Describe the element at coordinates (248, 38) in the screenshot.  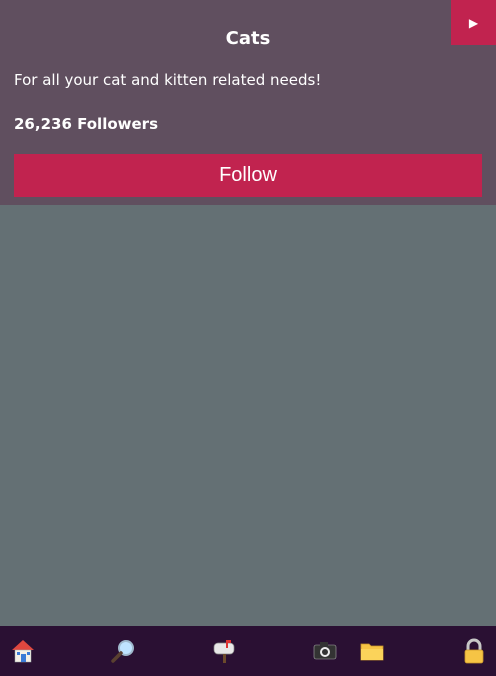
I see `page-title: Cats` at that location.